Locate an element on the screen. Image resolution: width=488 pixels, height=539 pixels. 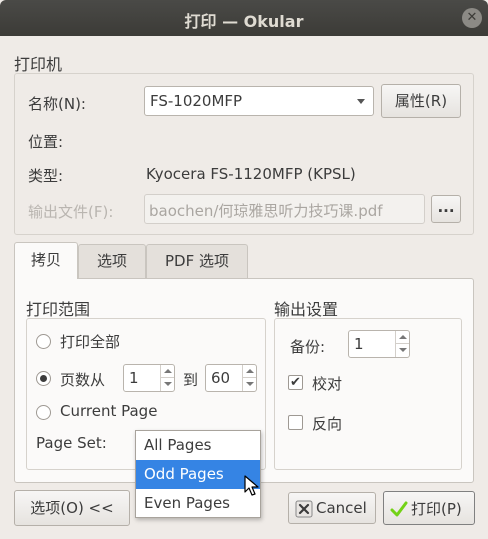
page-set-option-even: Even Pages is located at coordinates (198, 503).